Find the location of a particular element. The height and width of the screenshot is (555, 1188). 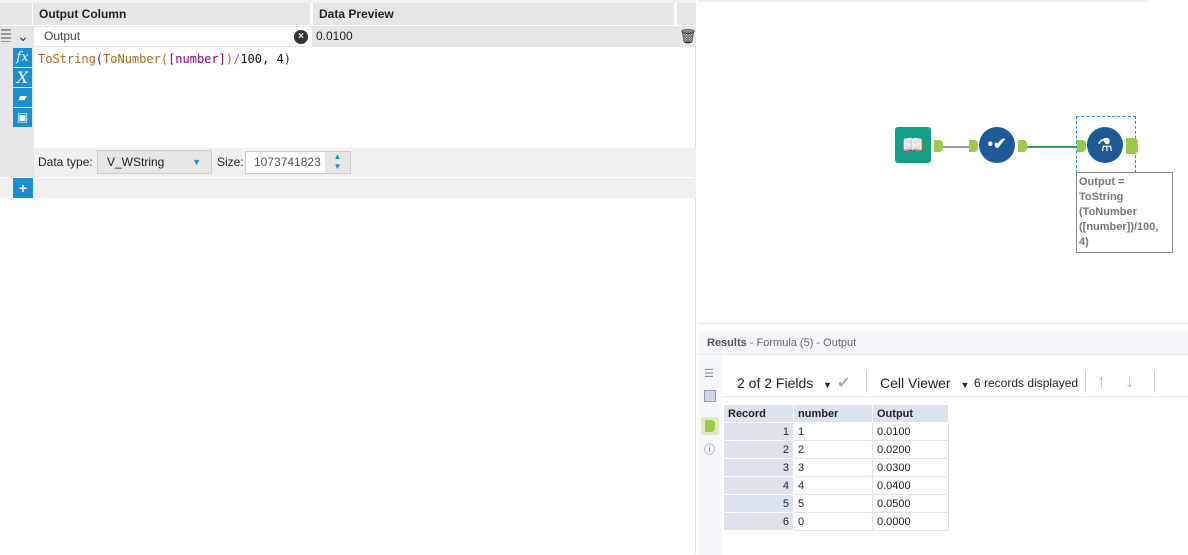

gutter is located at coordinates (6, 112).